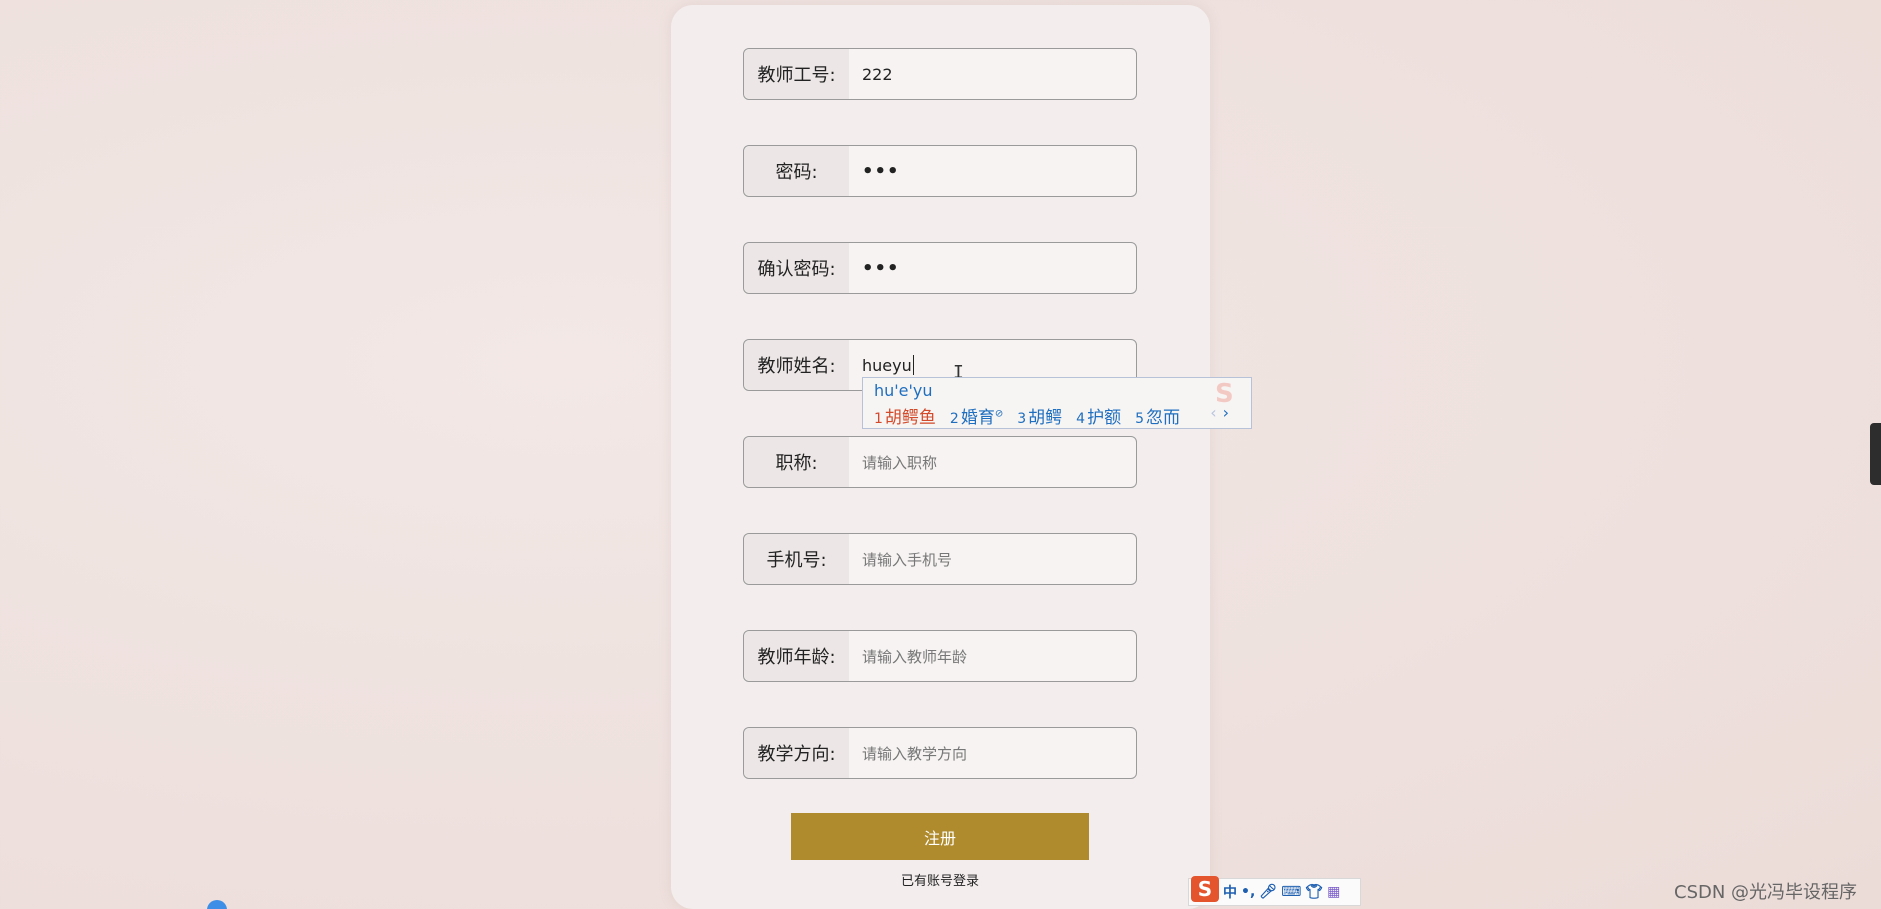 This screenshot has width=1881, height=909. I want to click on skin-icon: 👕︎, so click(1314, 892).